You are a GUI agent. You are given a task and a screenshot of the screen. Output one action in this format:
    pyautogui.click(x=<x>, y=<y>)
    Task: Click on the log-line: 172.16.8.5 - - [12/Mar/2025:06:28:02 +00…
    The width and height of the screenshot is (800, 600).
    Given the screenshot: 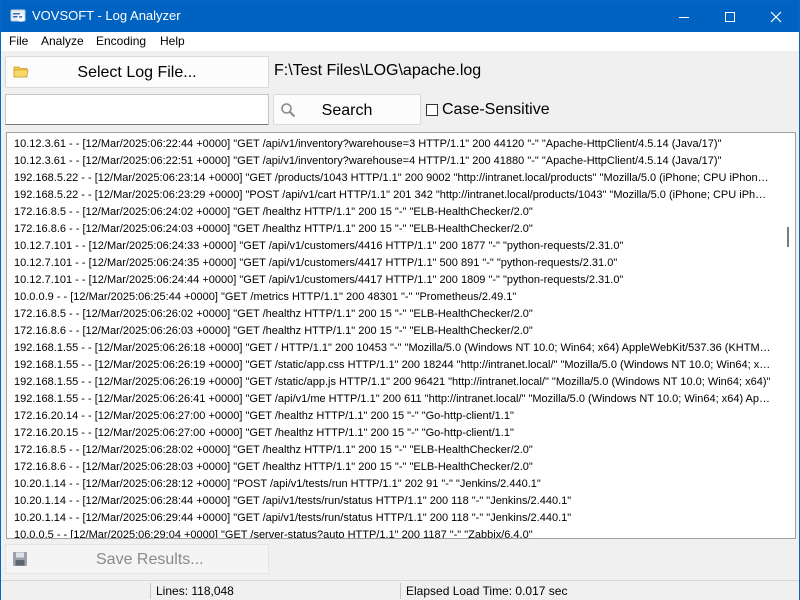 What is the action you would take?
    pyautogui.click(x=393, y=450)
    